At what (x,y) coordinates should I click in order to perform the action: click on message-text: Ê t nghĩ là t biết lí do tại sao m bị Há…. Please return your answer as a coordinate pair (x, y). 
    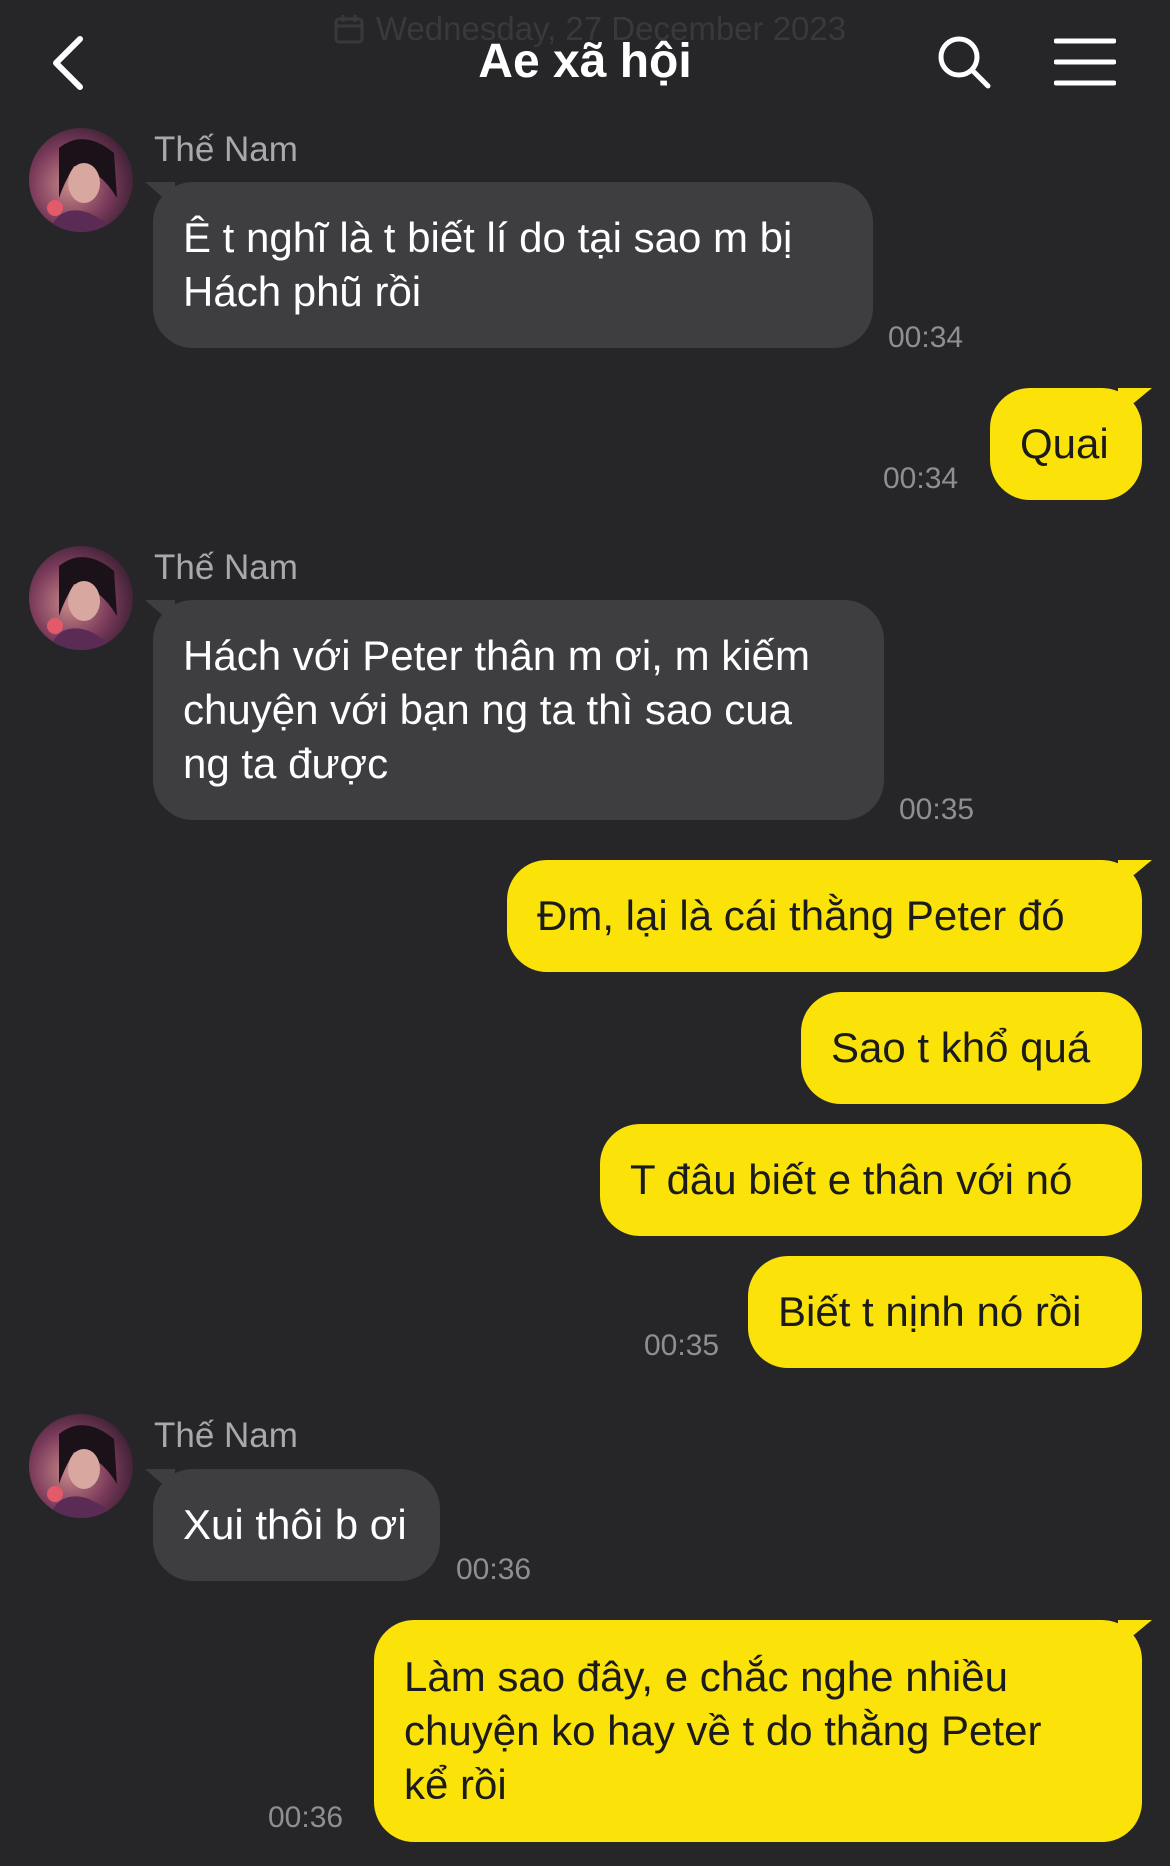
    Looking at the image, I should click on (487, 265).